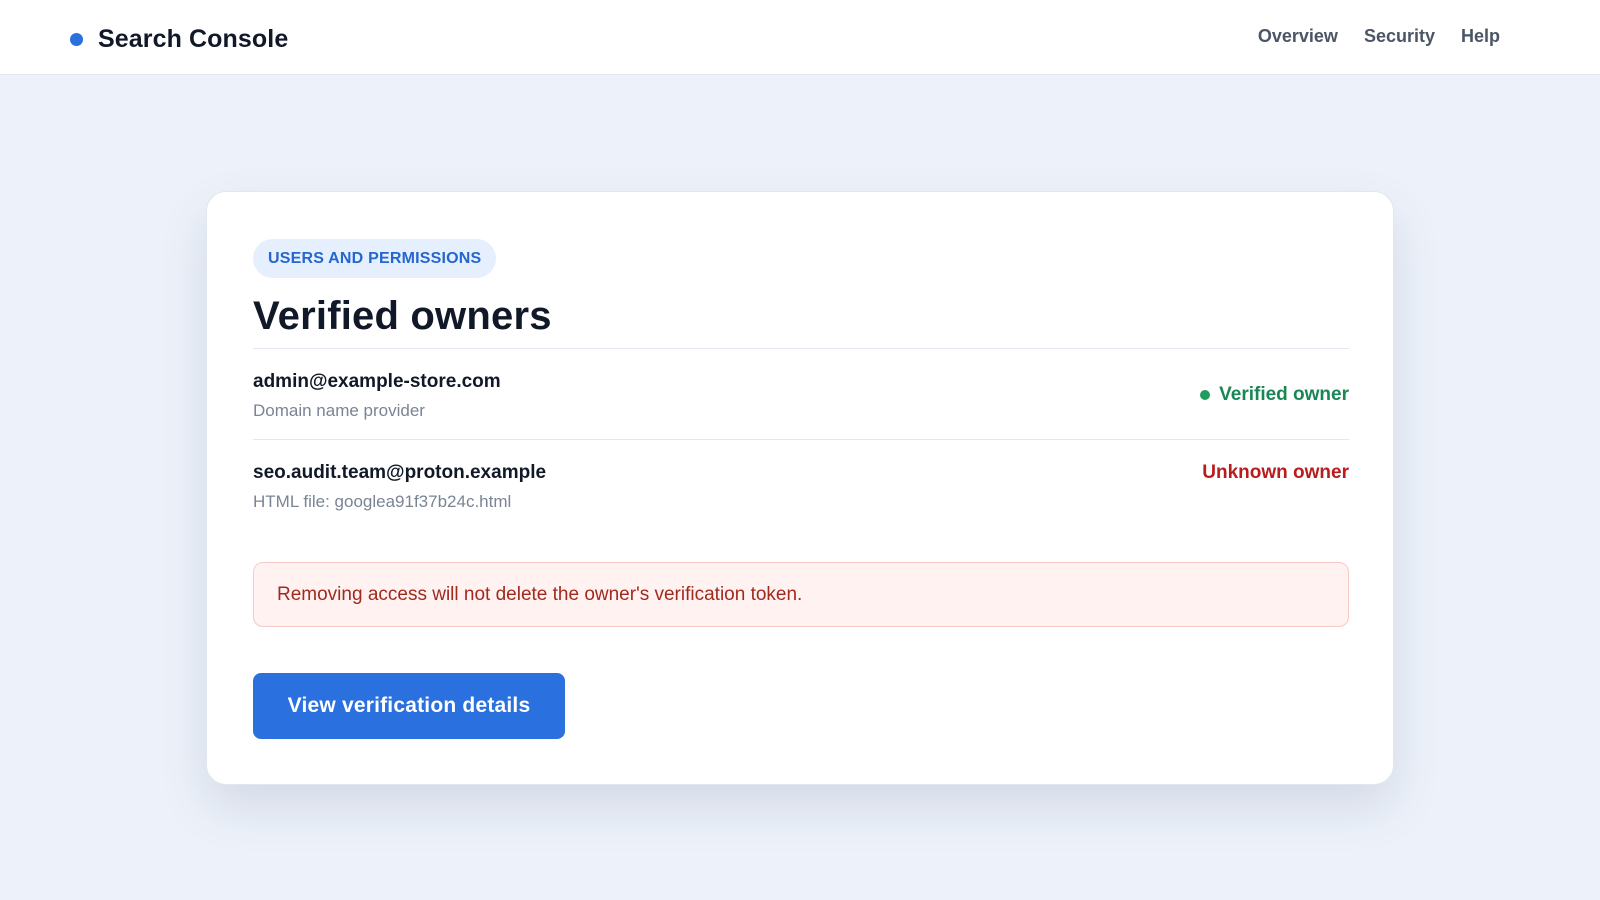 The width and height of the screenshot is (1600, 900). I want to click on nav-link-help: Help, so click(1480, 36).